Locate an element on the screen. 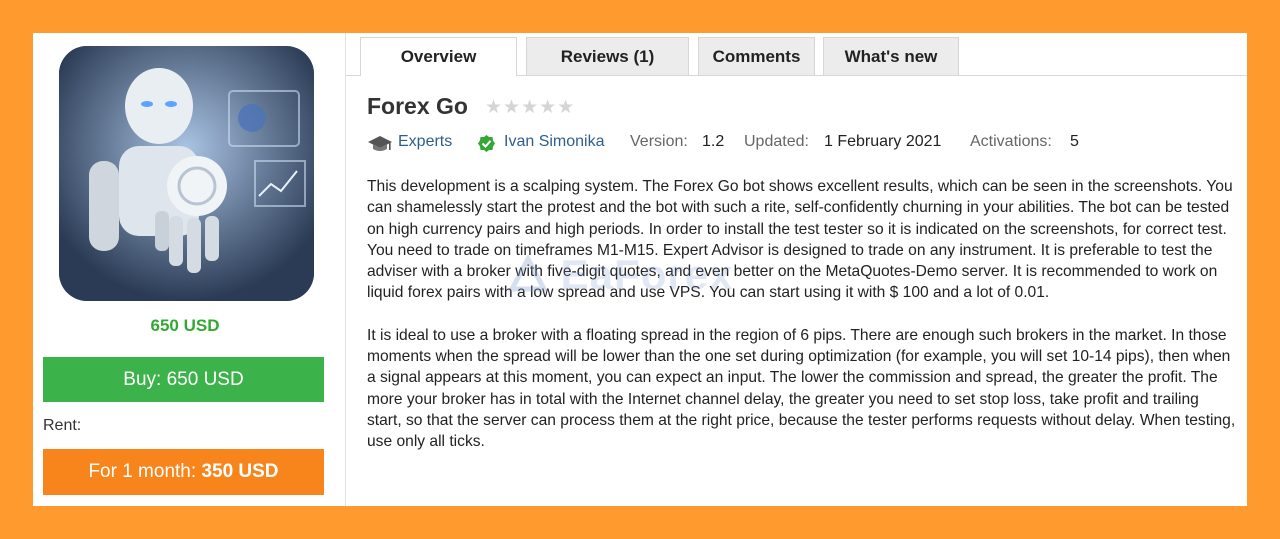 This screenshot has height=539, width=1280. updated-label: Updated: is located at coordinates (776, 141).